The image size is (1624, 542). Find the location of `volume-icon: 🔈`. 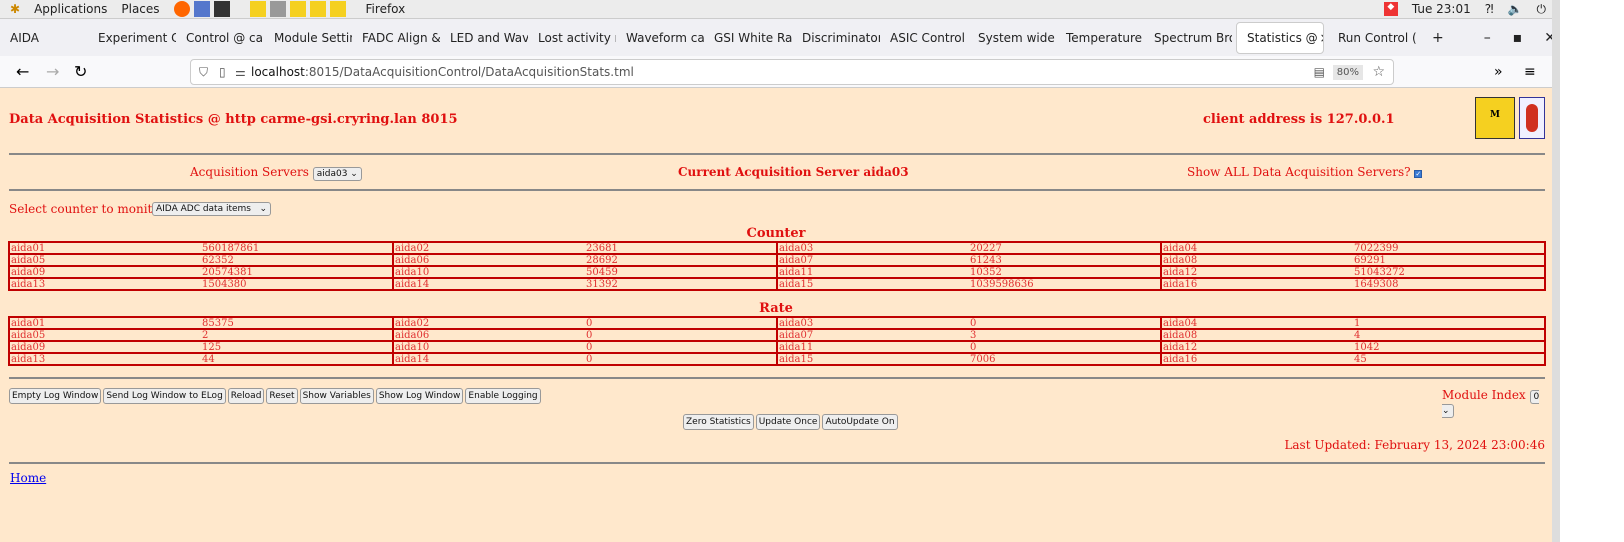

volume-icon: 🔈 is located at coordinates (1515, 9).